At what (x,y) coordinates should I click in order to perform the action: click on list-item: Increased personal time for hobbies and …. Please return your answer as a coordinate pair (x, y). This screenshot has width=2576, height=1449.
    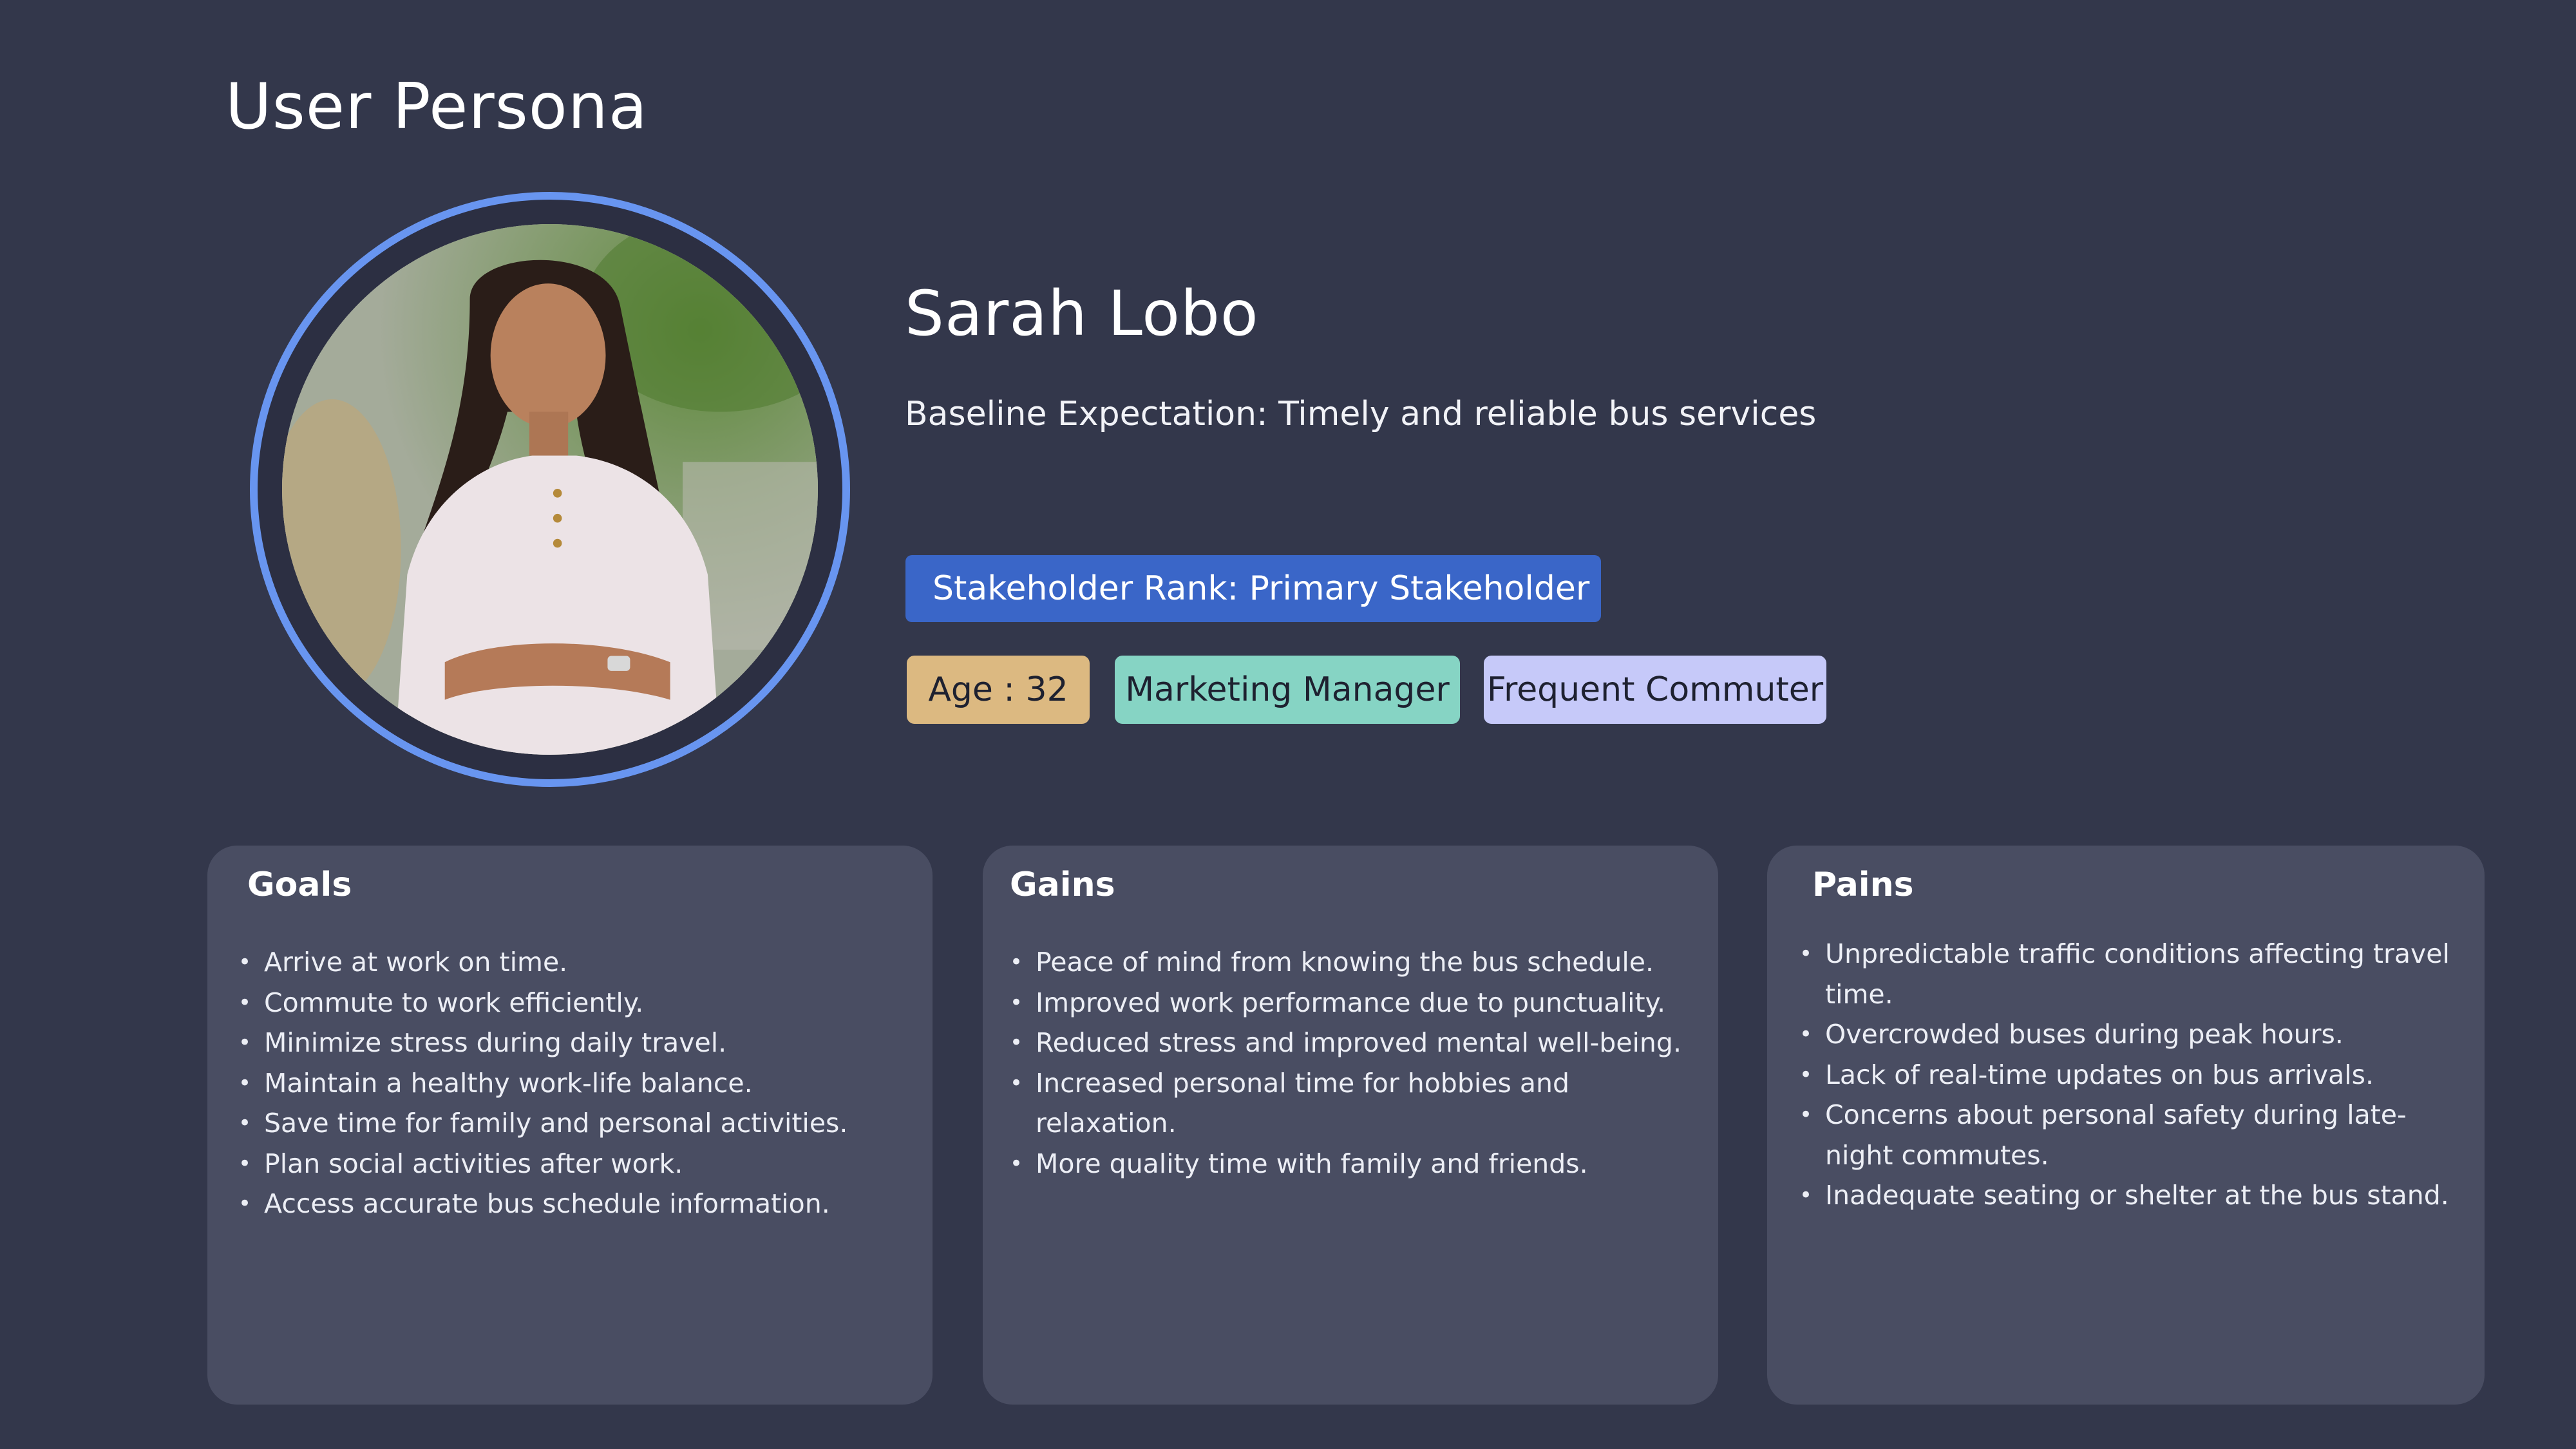
    Looking at the image, I should click on (1354, 1103).